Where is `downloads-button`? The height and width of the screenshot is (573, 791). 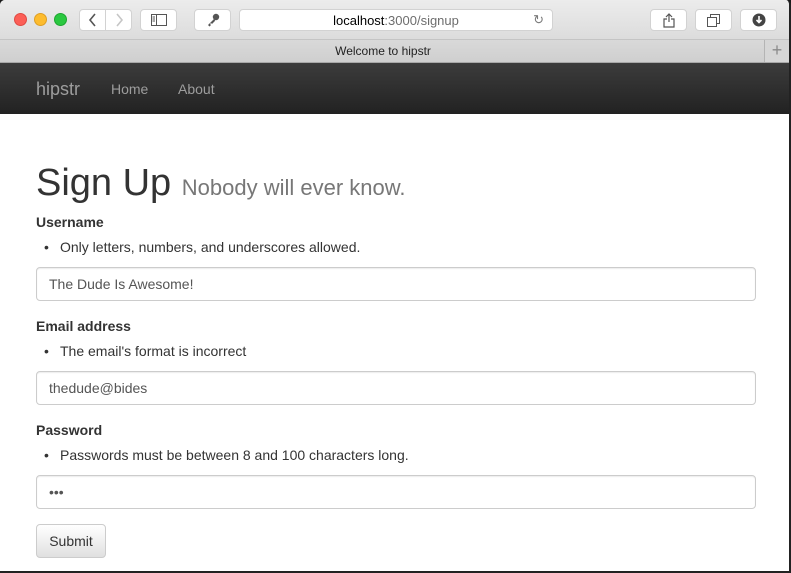
downloads-button is located at coordinates (758, 20).